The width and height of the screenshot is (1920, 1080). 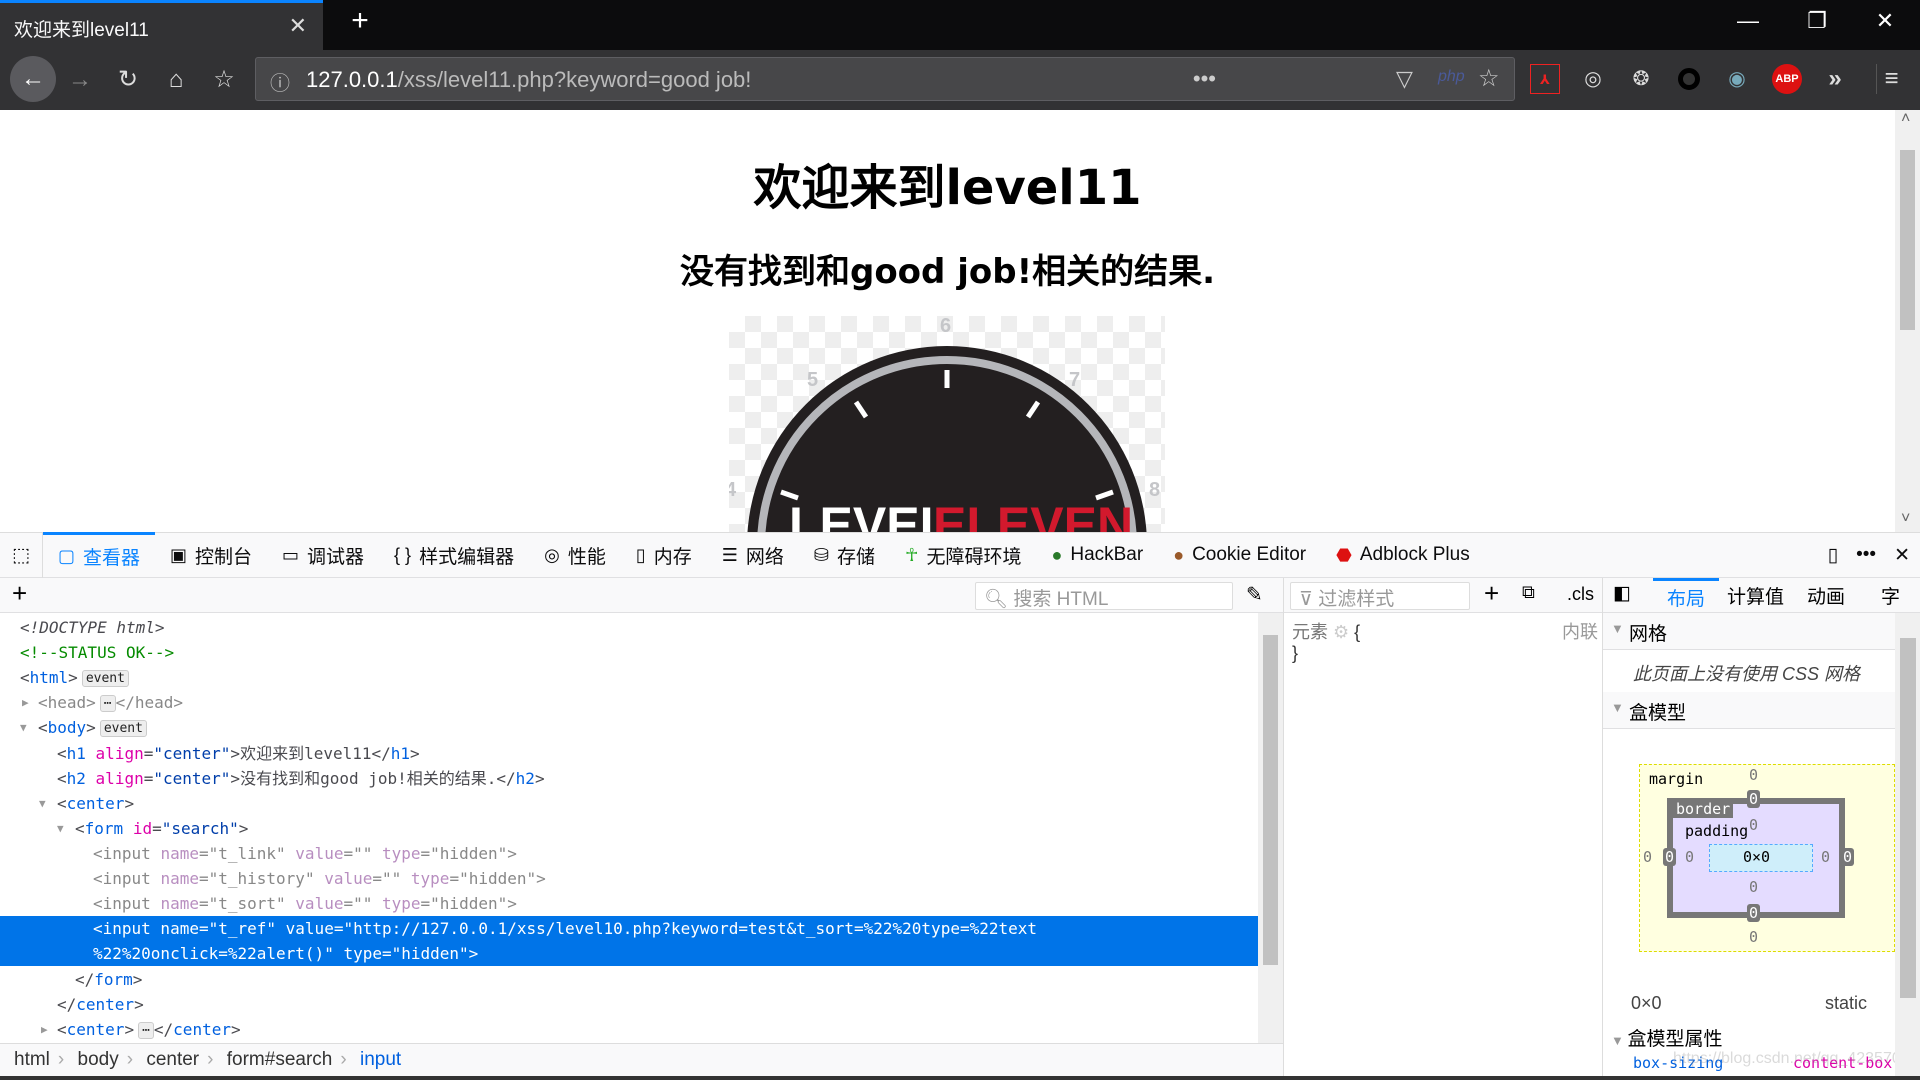 What do you see at coordinates (1404, 79) in the screenshot?
I see `pocket-icon: ▽` at bounding box center [1404, 79].